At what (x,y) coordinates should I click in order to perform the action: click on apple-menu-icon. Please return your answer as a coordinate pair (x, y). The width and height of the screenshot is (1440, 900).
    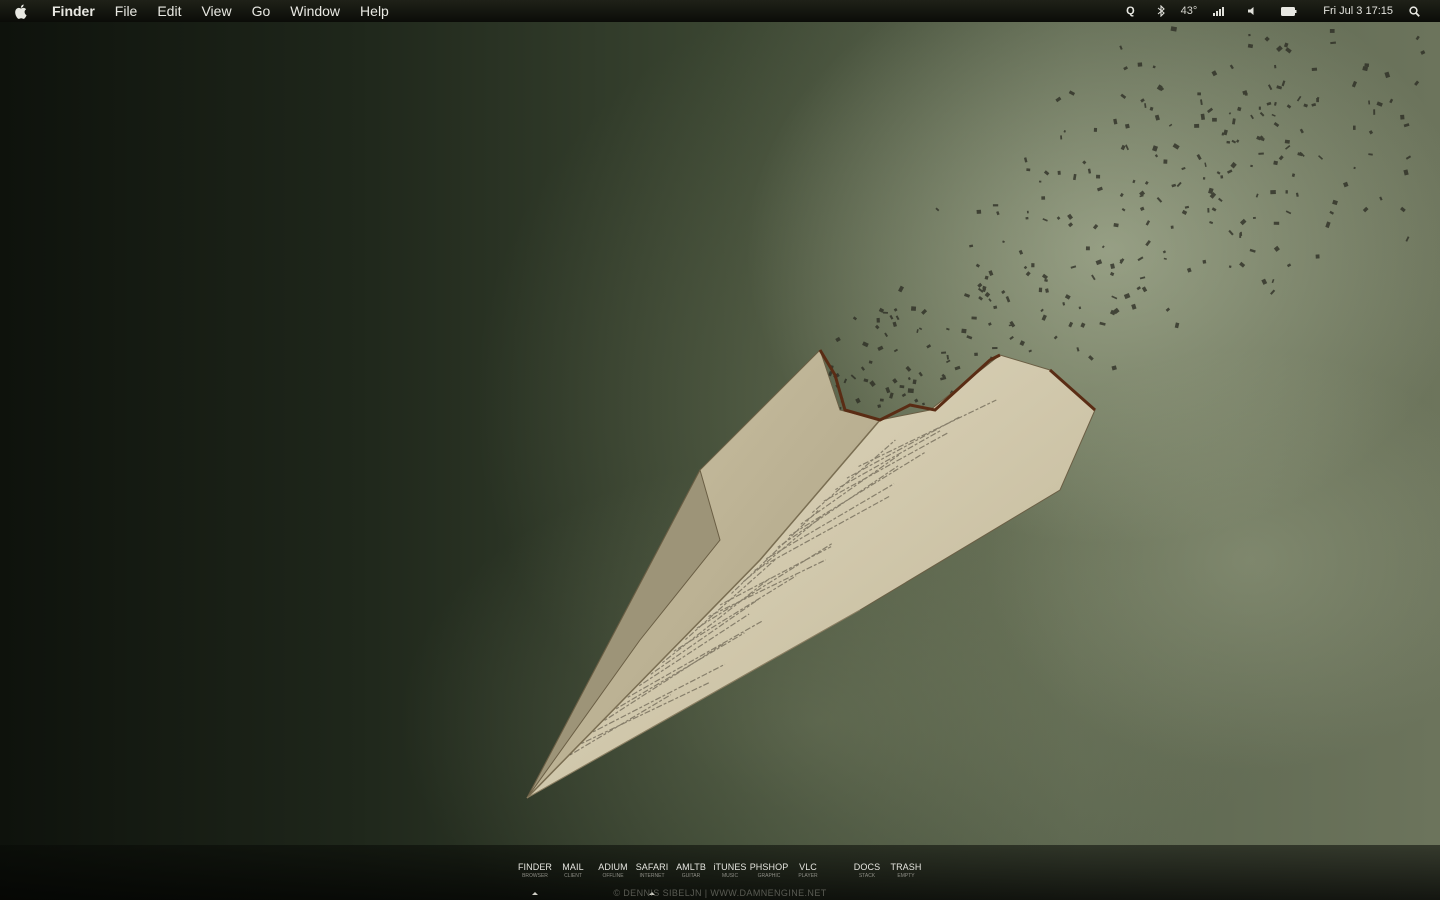
    Looking at the image, I should click on (28, 11).